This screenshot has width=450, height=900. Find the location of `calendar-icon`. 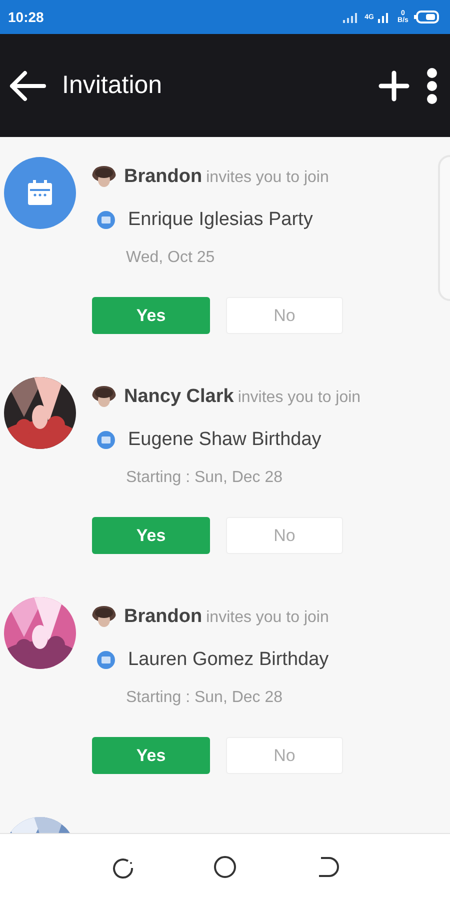

calendar-icon is located at coordinates (40, 193).